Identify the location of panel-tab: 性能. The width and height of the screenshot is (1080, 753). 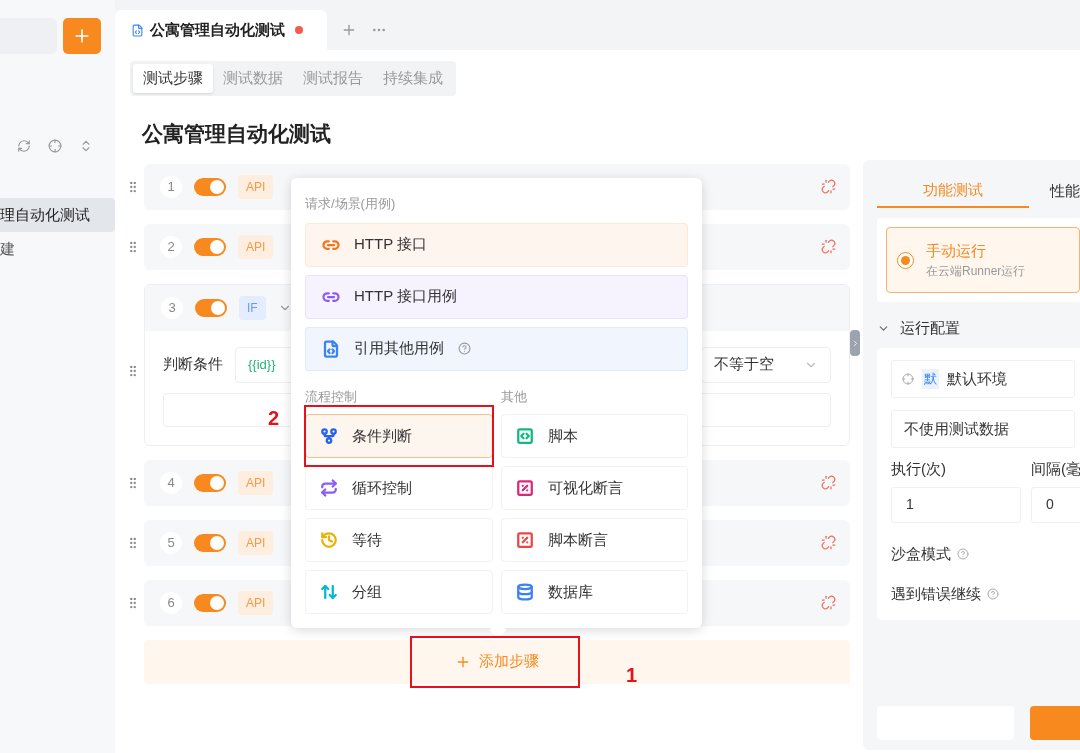
(1054, 191).